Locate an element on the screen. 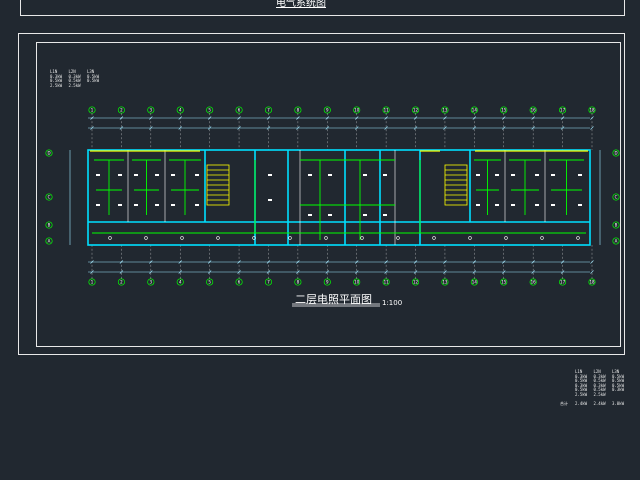 The width and height of the screenshot is (640, 480). lighting-wiring is located at coordinates (339, 199).